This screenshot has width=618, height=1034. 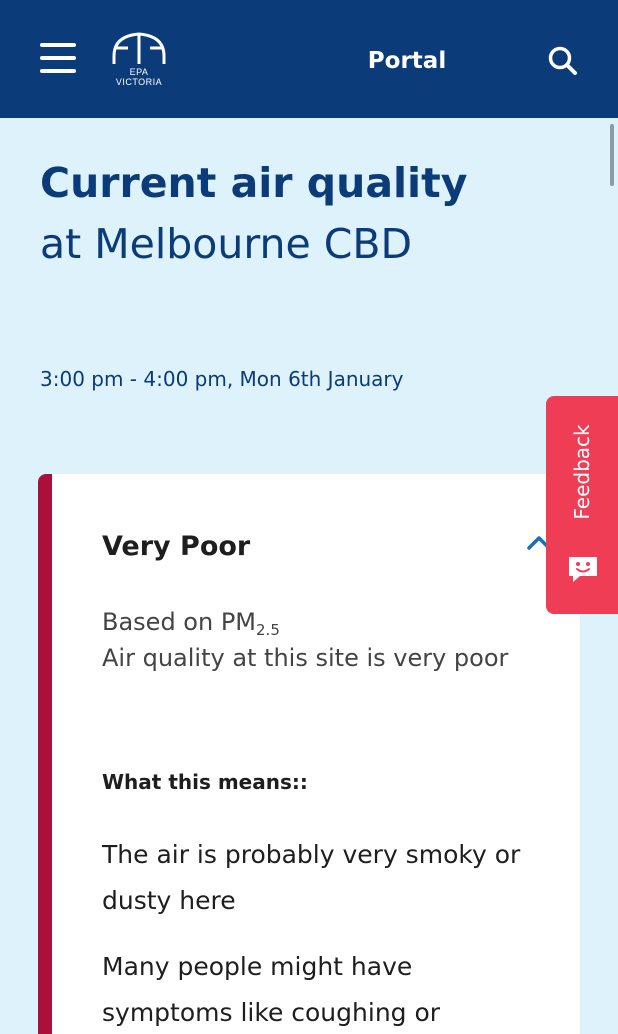 I want to click on page-scrollbar, so click(x=612, y=155).